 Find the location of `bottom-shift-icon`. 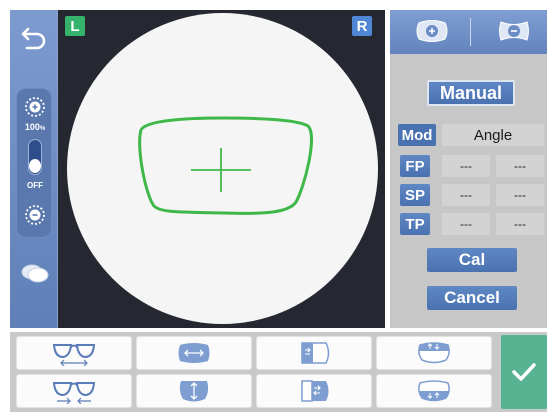

bottom-shift-icon is located at coordinates (434, 391).